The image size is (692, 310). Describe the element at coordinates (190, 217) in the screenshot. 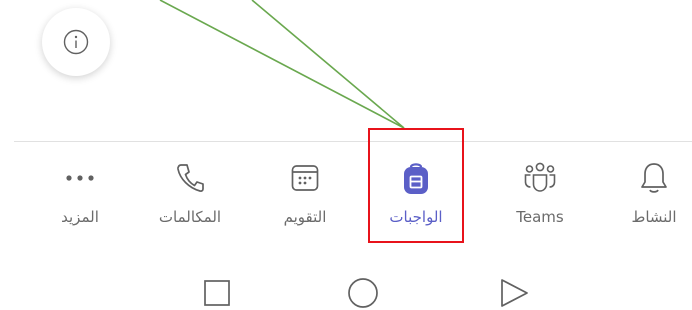

I see `tab-calls-label: المكالمات` at that location.